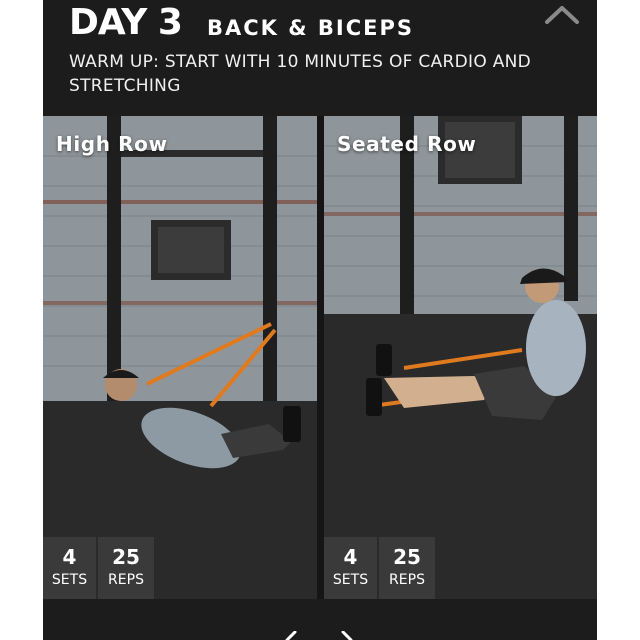  Describe the element at coordinates (310, 28) in the screenshot. I see `workout-name: BACK & BICEPS` at that location.